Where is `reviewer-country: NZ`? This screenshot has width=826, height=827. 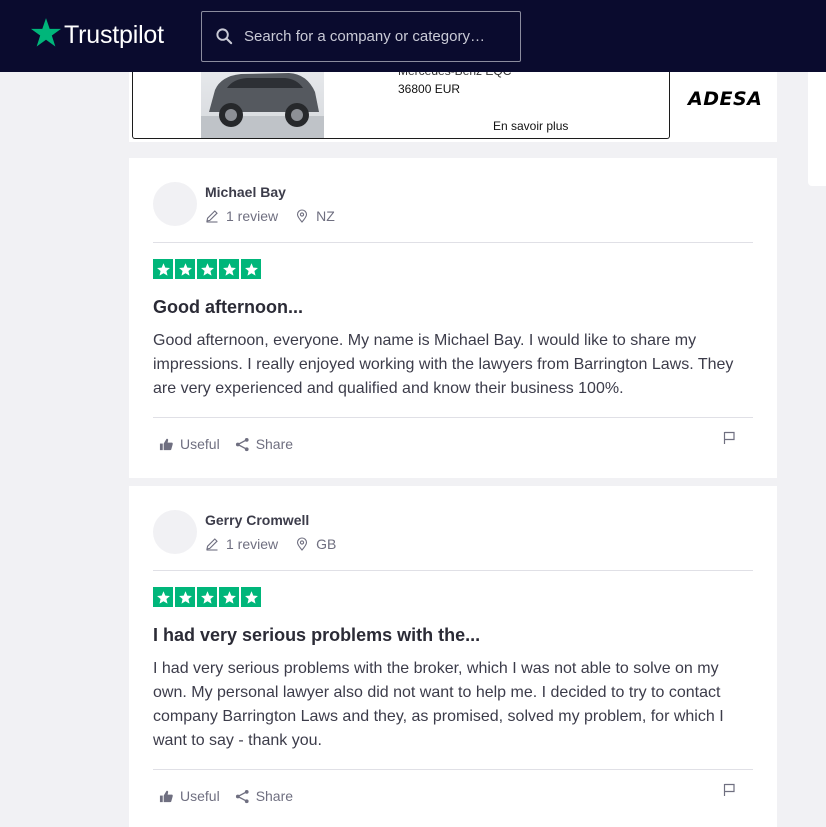
reviewer-country: NZ is located at coordinates (325, 216).